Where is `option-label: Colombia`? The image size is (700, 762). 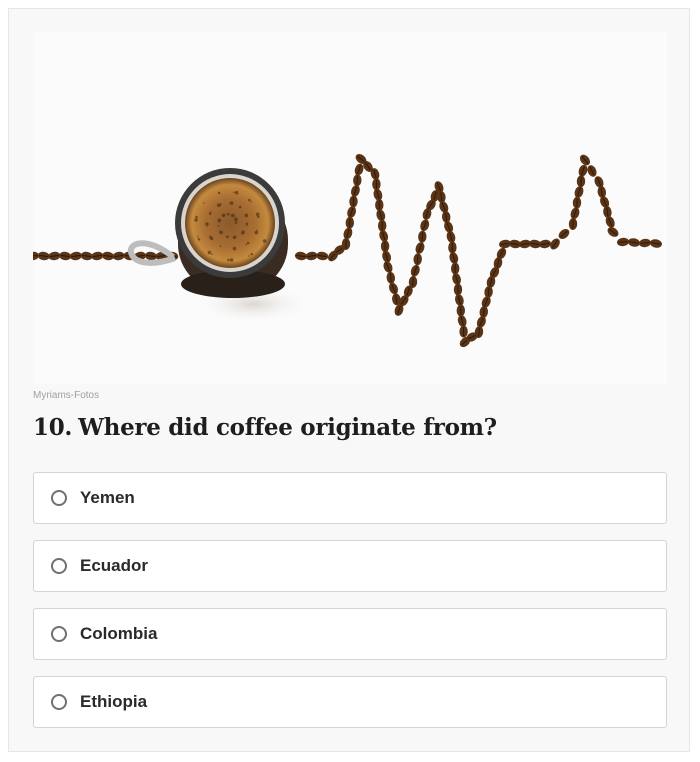 option-label: Colombia is located at coordinates (119, 633).